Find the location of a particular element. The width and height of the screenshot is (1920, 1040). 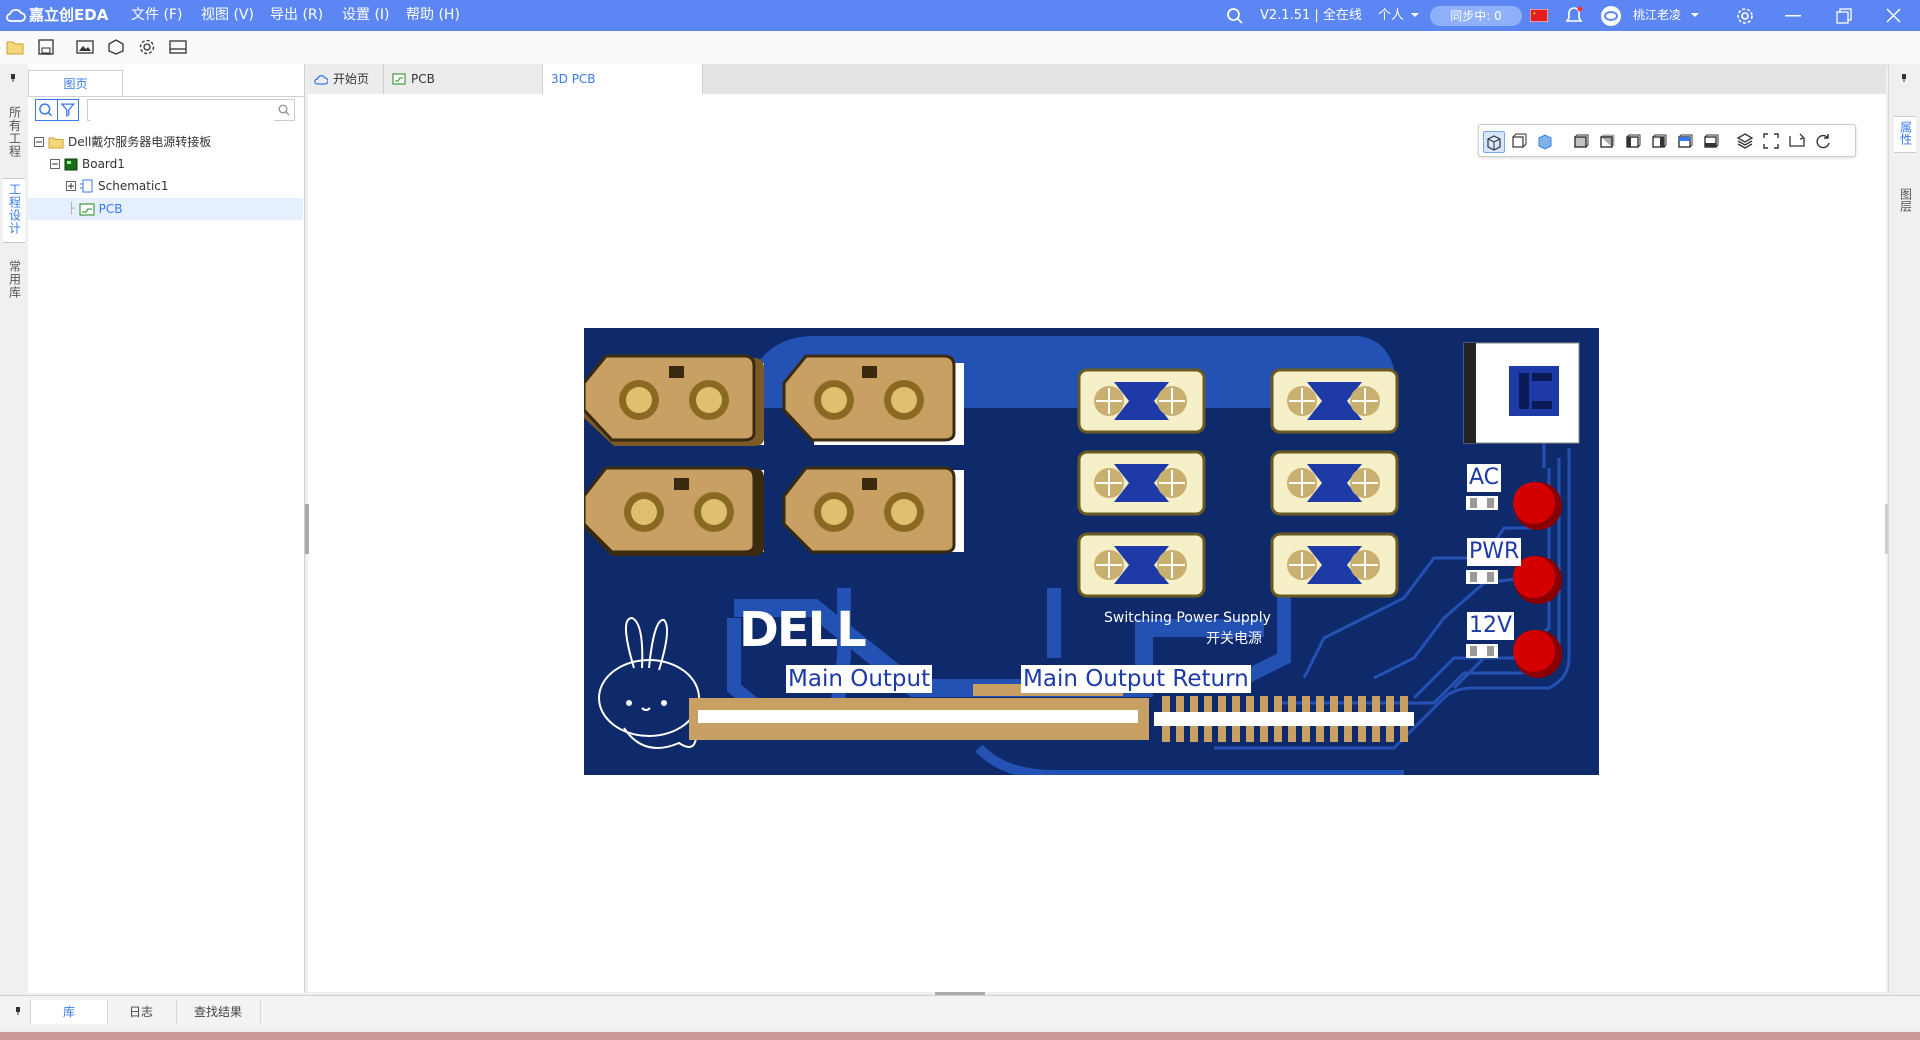

3d-view-toolbar is located at coordinates (1667, 140).